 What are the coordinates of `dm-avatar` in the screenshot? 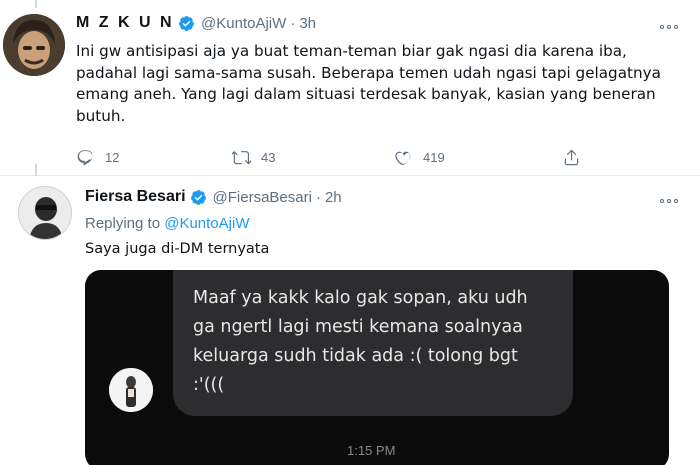 It's located at (131, 390).